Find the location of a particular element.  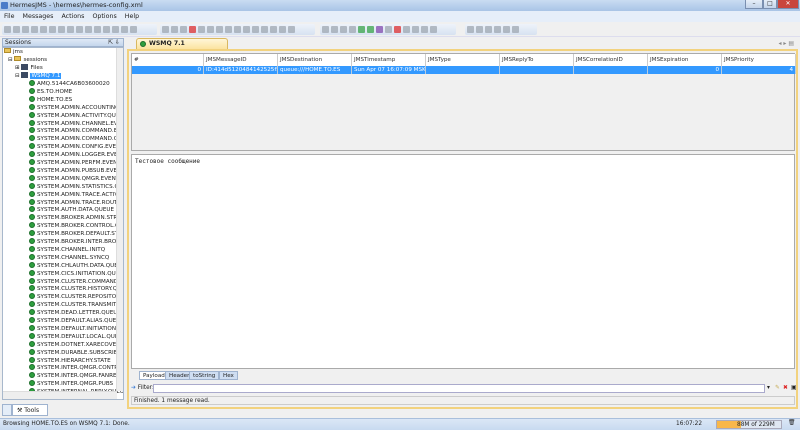

tree-node-queue: SYSTEM.ADMIN.CHANNEL.EVENT is located at coordinates (76, 123).